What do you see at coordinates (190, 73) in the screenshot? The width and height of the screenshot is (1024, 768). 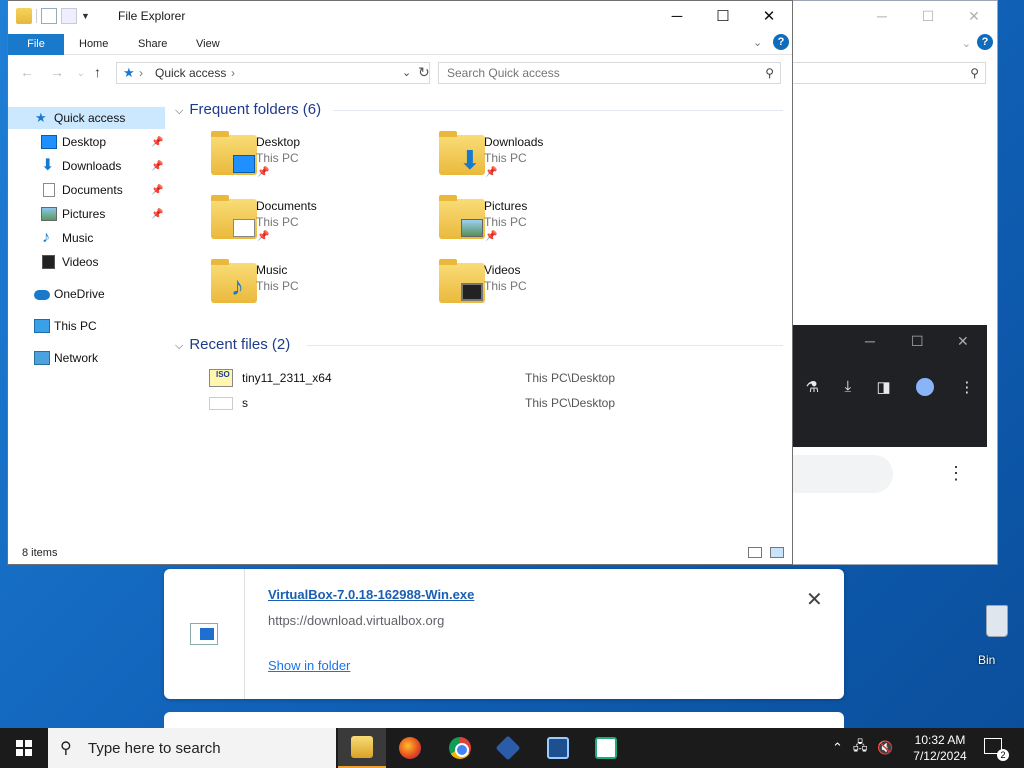 I see `breadcrumb-quick-access: Quick access` at bounding box center [190, 73].